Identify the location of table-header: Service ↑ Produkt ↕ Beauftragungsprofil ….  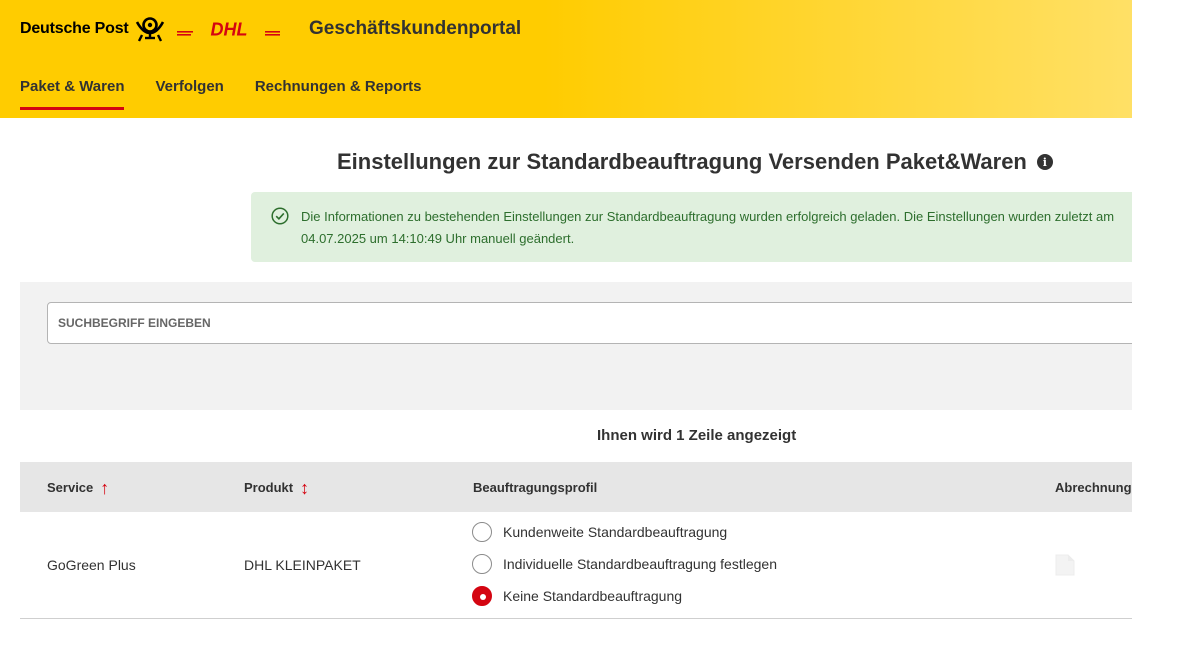
(576, 487).